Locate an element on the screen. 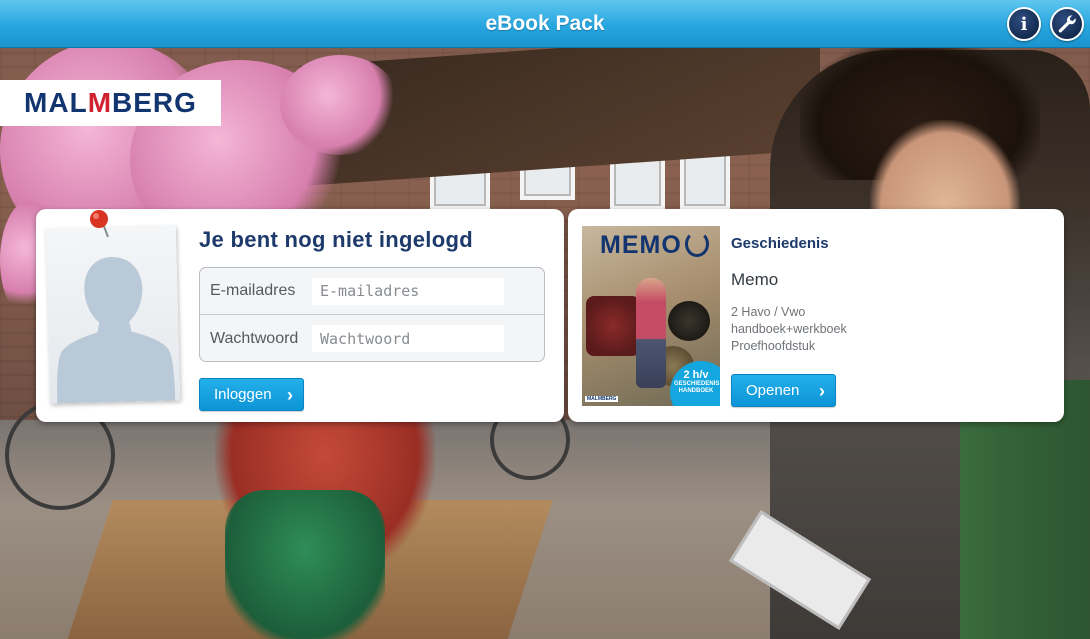 This screenshot has width=1090, height=639. email-row: E-mailadres is located at coordinates (372, 291).